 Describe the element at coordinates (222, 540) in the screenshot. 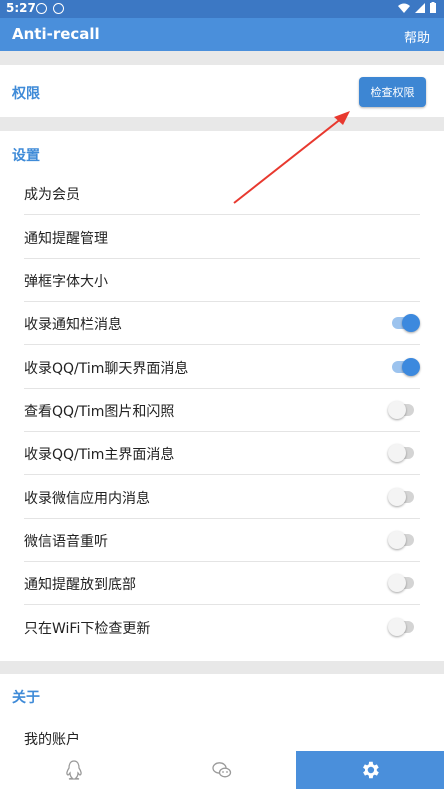

I see `setting-wechat-voice-replay: 微信语音重听` at that location.